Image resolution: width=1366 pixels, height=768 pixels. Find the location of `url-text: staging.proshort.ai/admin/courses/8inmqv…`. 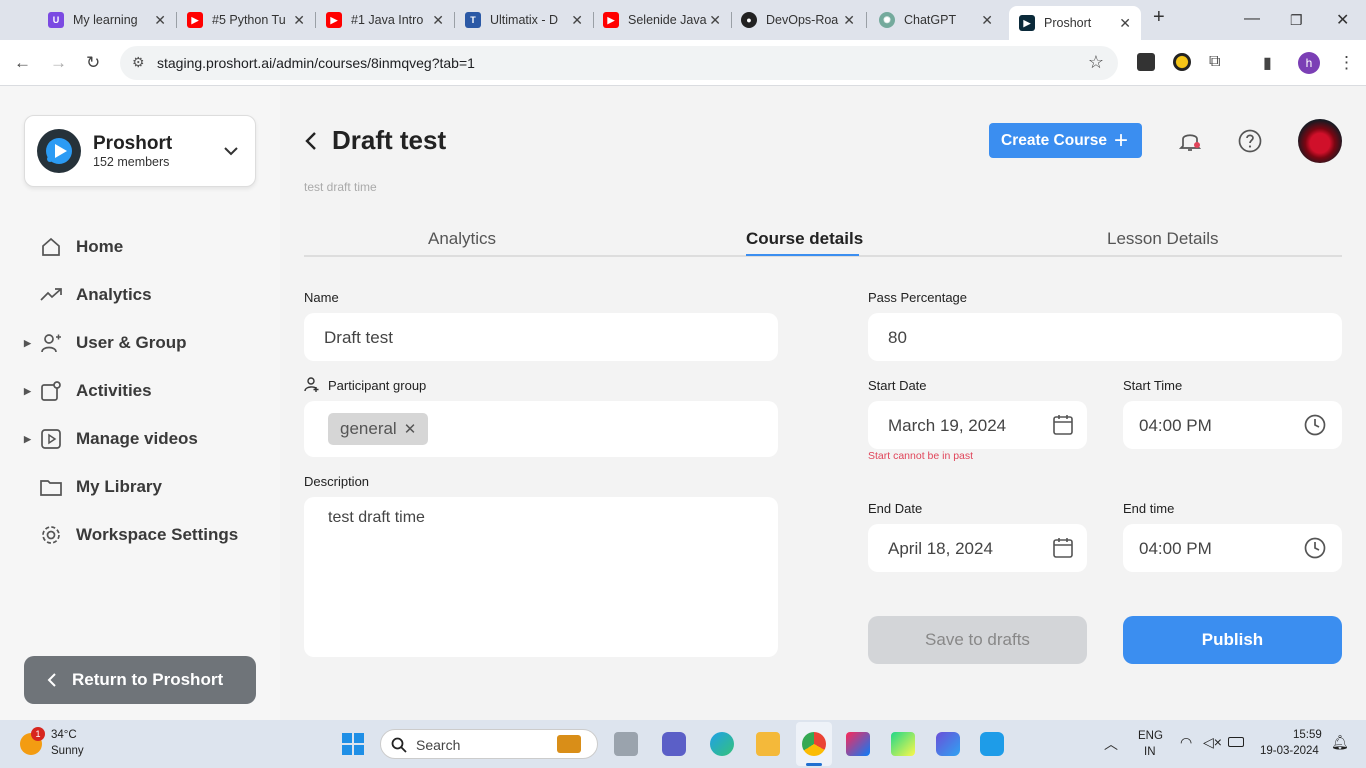

url-text: staging.proshort.ai/admin/courses/8inmqv… is located at coordinates (316, 63).